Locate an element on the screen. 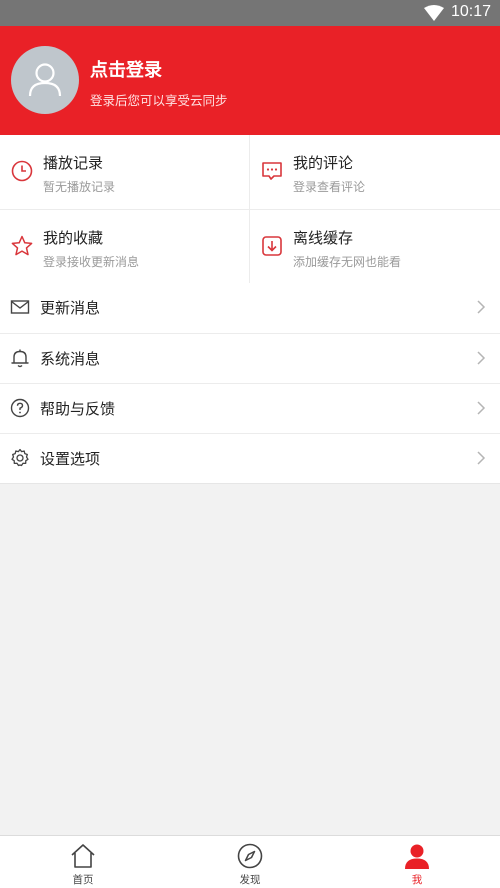 Image resolution: width=500 pixels, height=888 pixels. cell-title: 我的评论 is located at coordinates (323, 163).